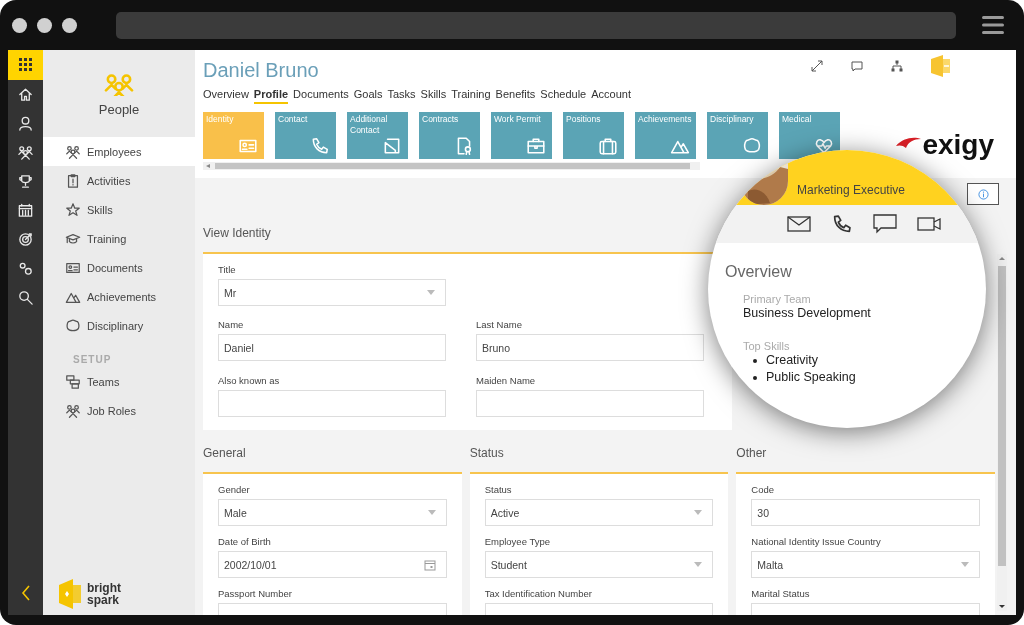 The height and width of the screenshot is (625, 1024). Describe the element at coordinates (92, 360) in the screenshot. I see `section-heading: SETUP` at that location.